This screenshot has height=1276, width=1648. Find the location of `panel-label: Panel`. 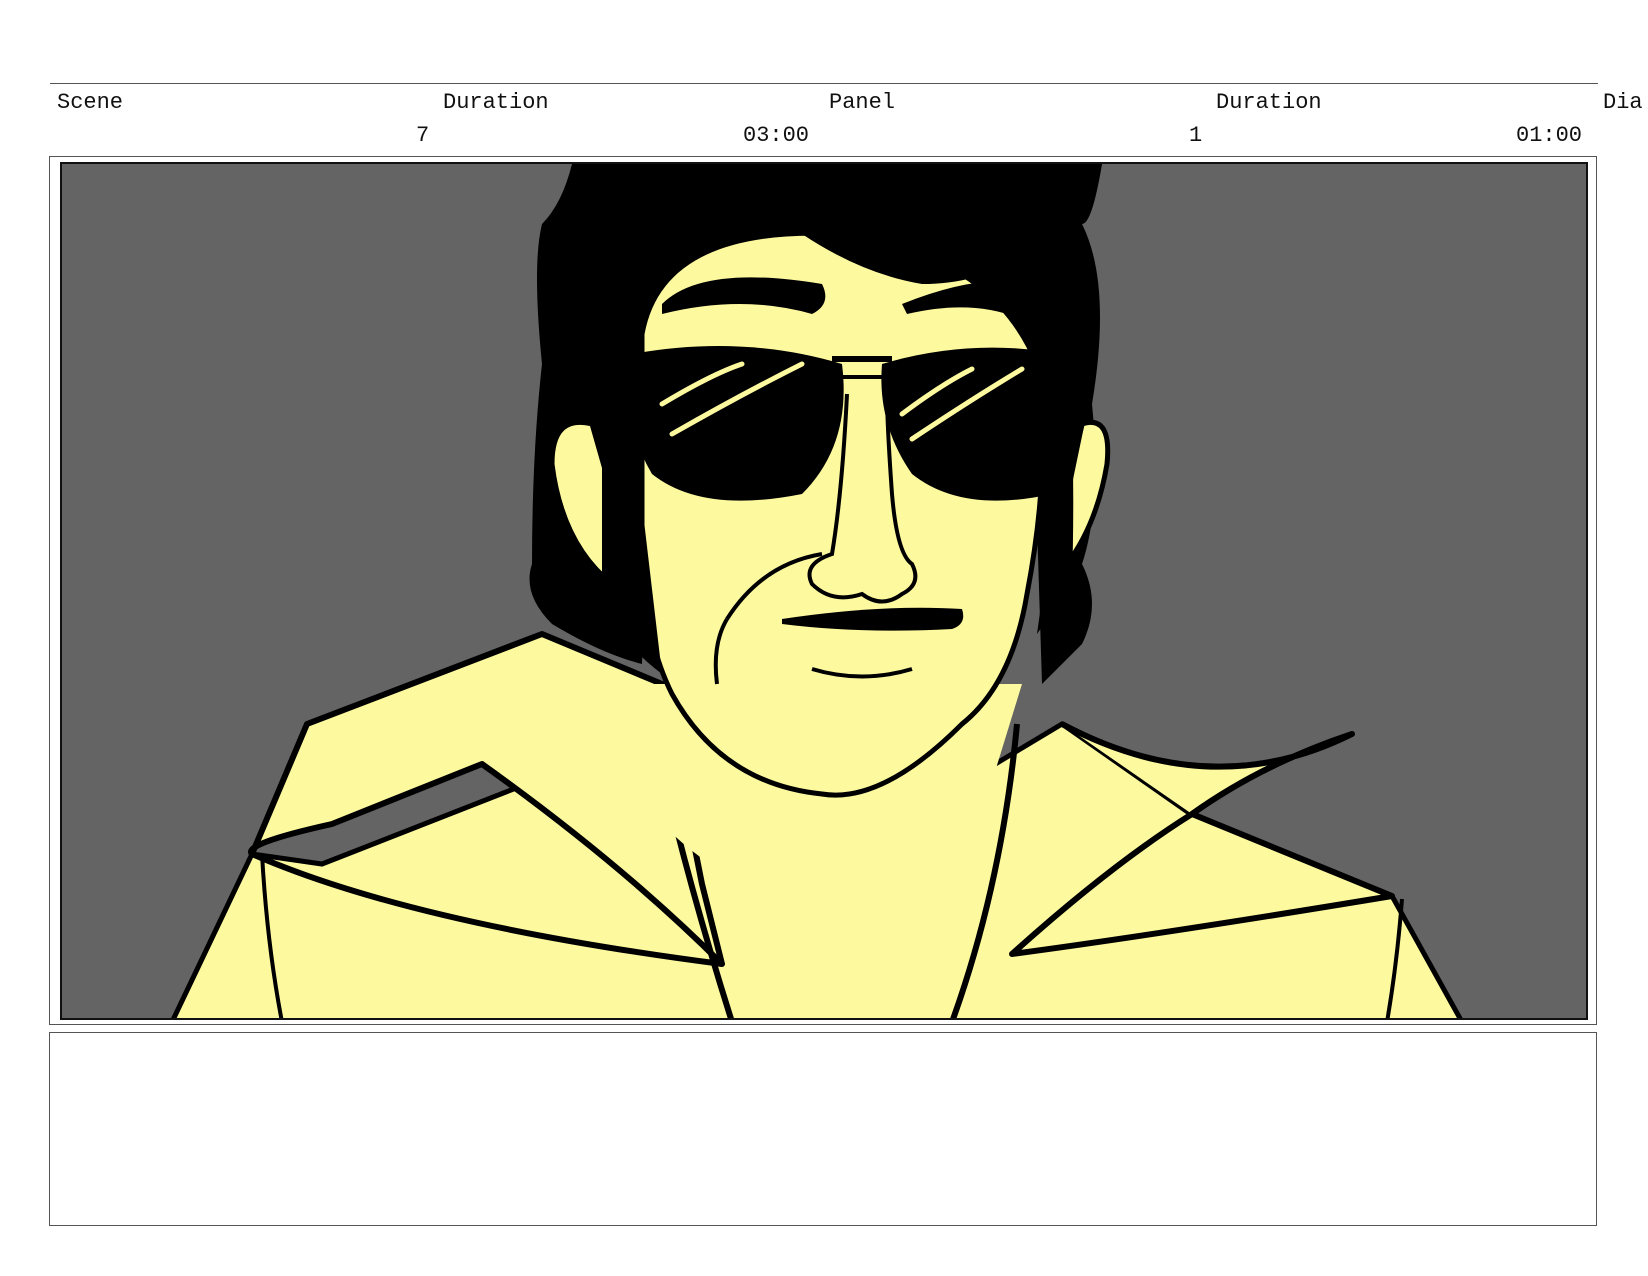

panel-label: Panel is located at coordinates (862, 102).